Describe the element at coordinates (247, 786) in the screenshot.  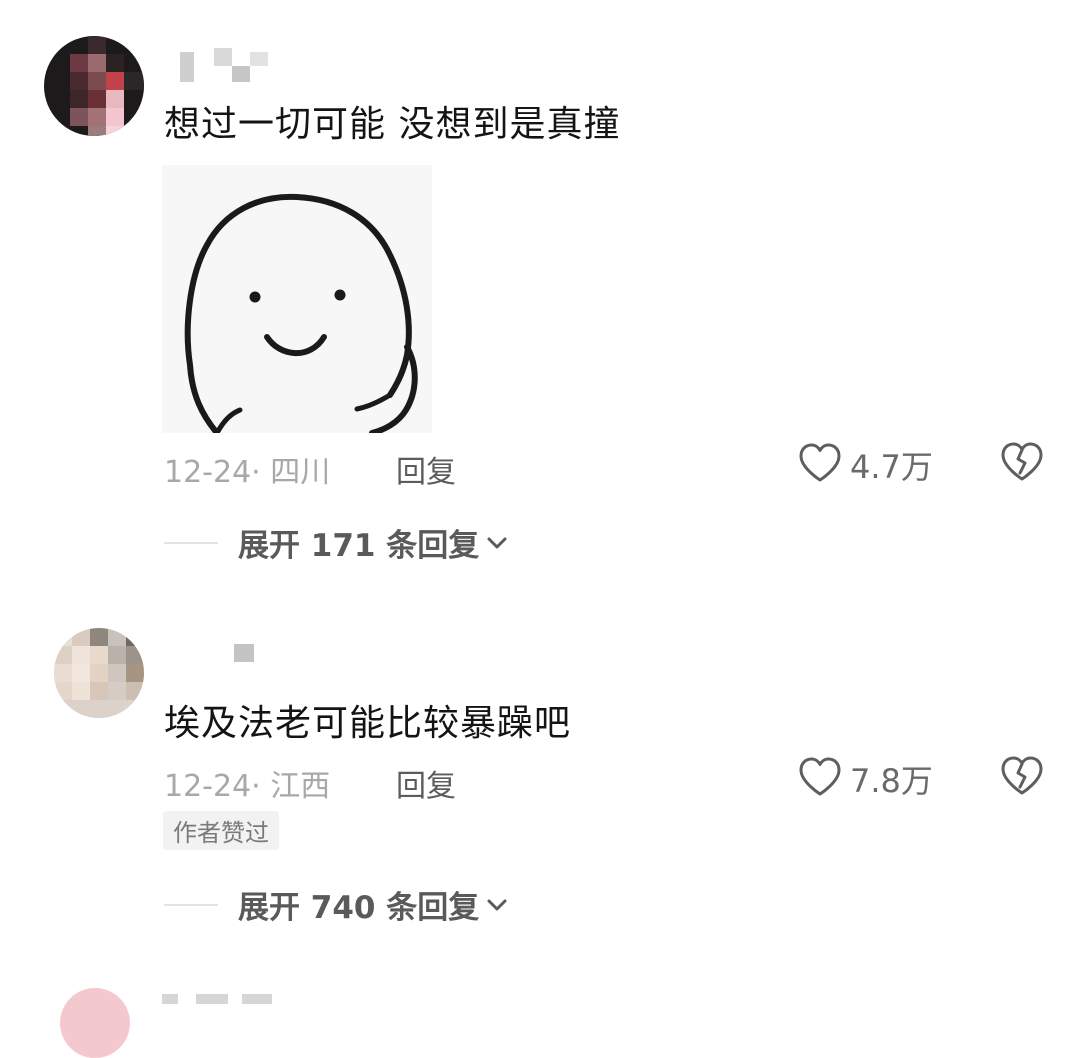
I see `comment-date-location: 12-24· 江西` at that location.